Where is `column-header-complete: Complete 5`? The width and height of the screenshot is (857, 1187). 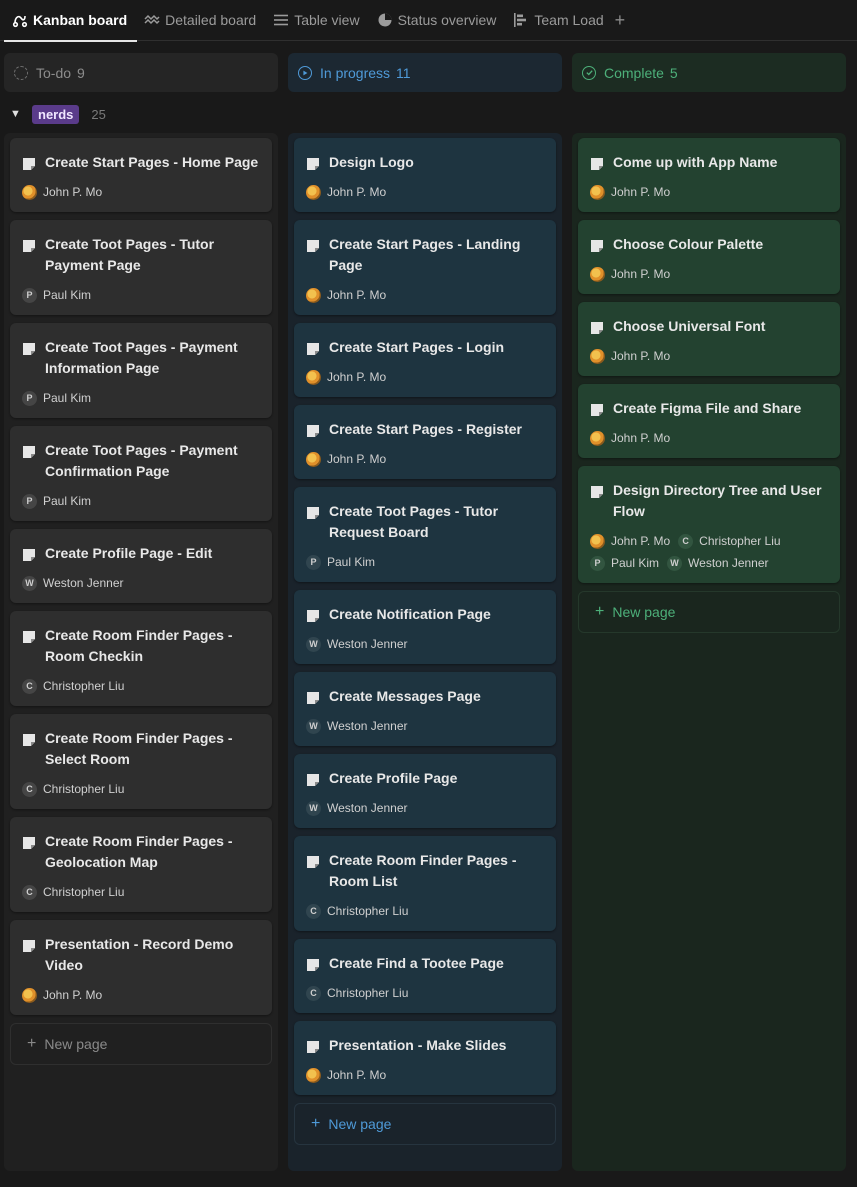
column-header-complete: Complete 5 is located at coordinates (709, 72).